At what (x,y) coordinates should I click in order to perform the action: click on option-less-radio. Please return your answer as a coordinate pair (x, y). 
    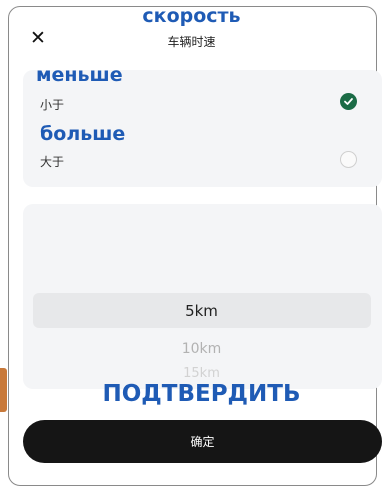
    Looking at the image, I should click on (348, 101).